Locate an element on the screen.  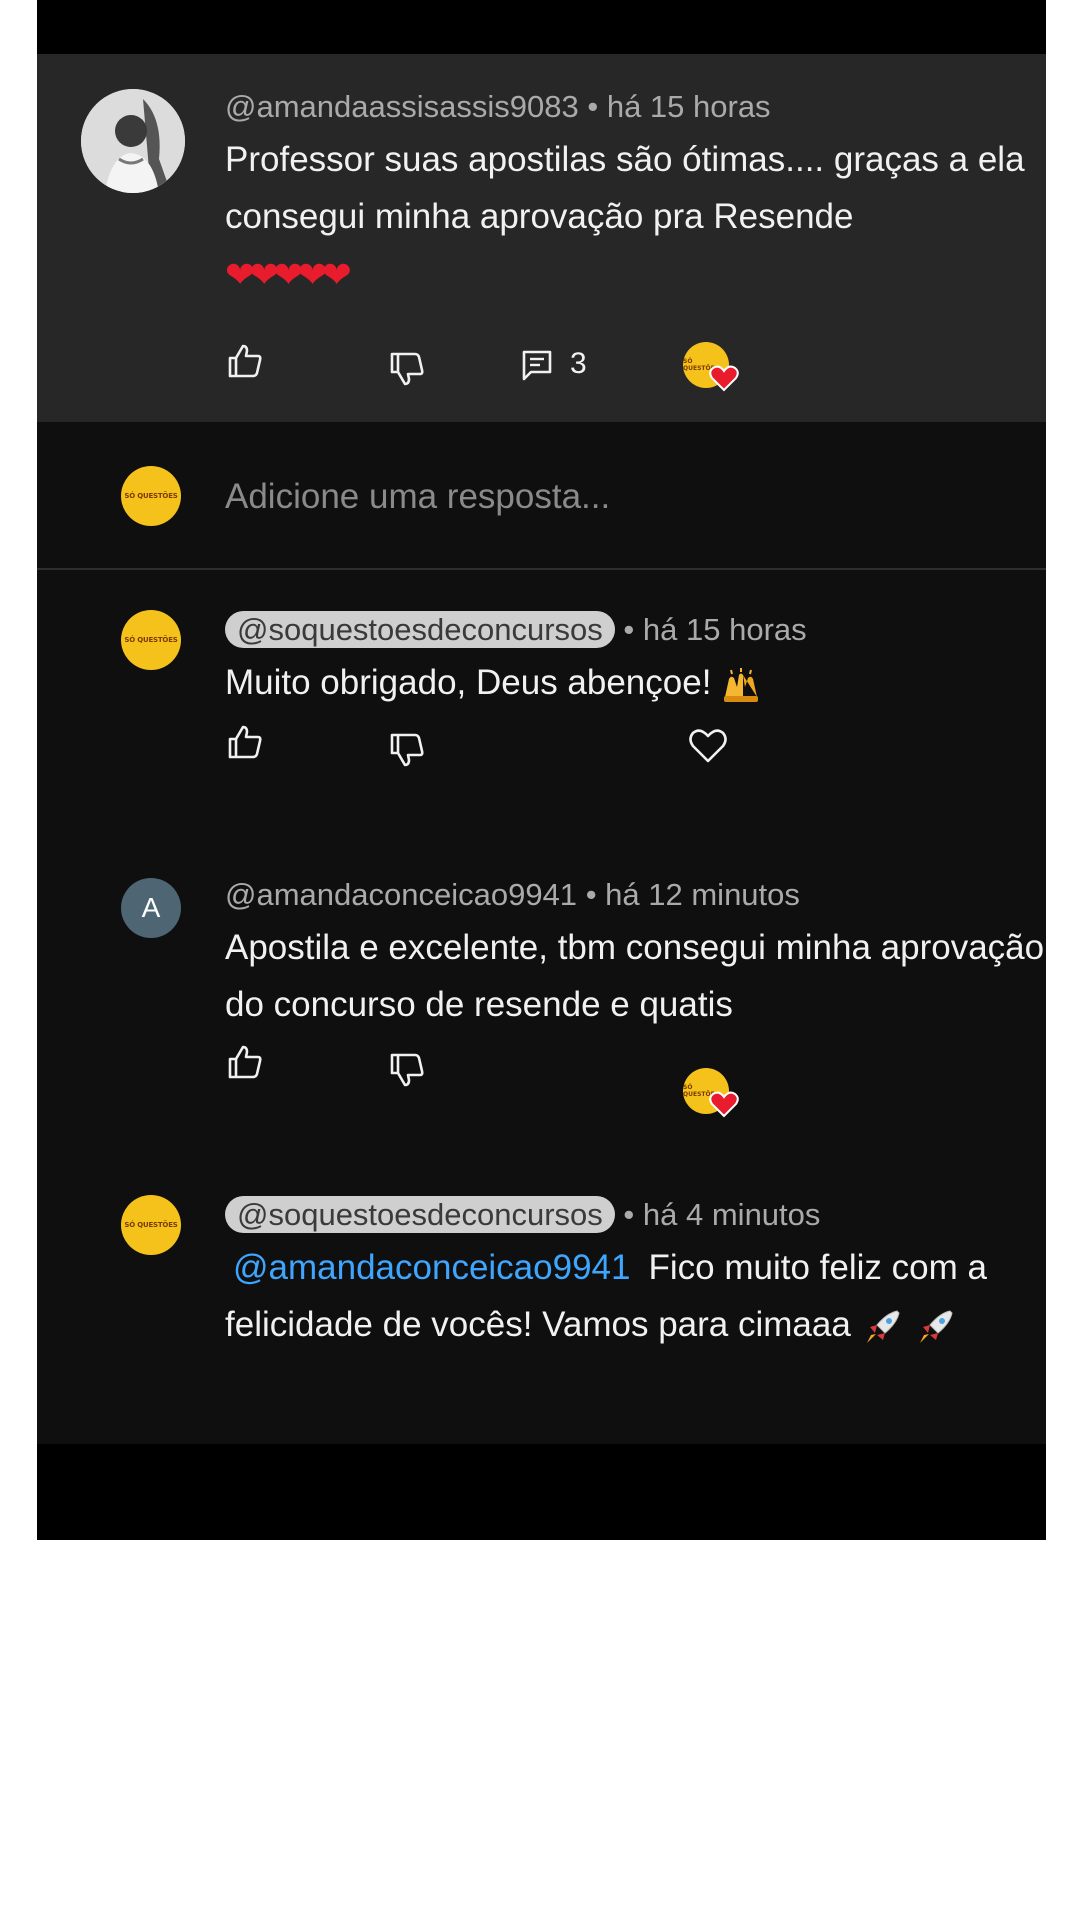
reply-count: 3 is located at coordinates (578, 363).